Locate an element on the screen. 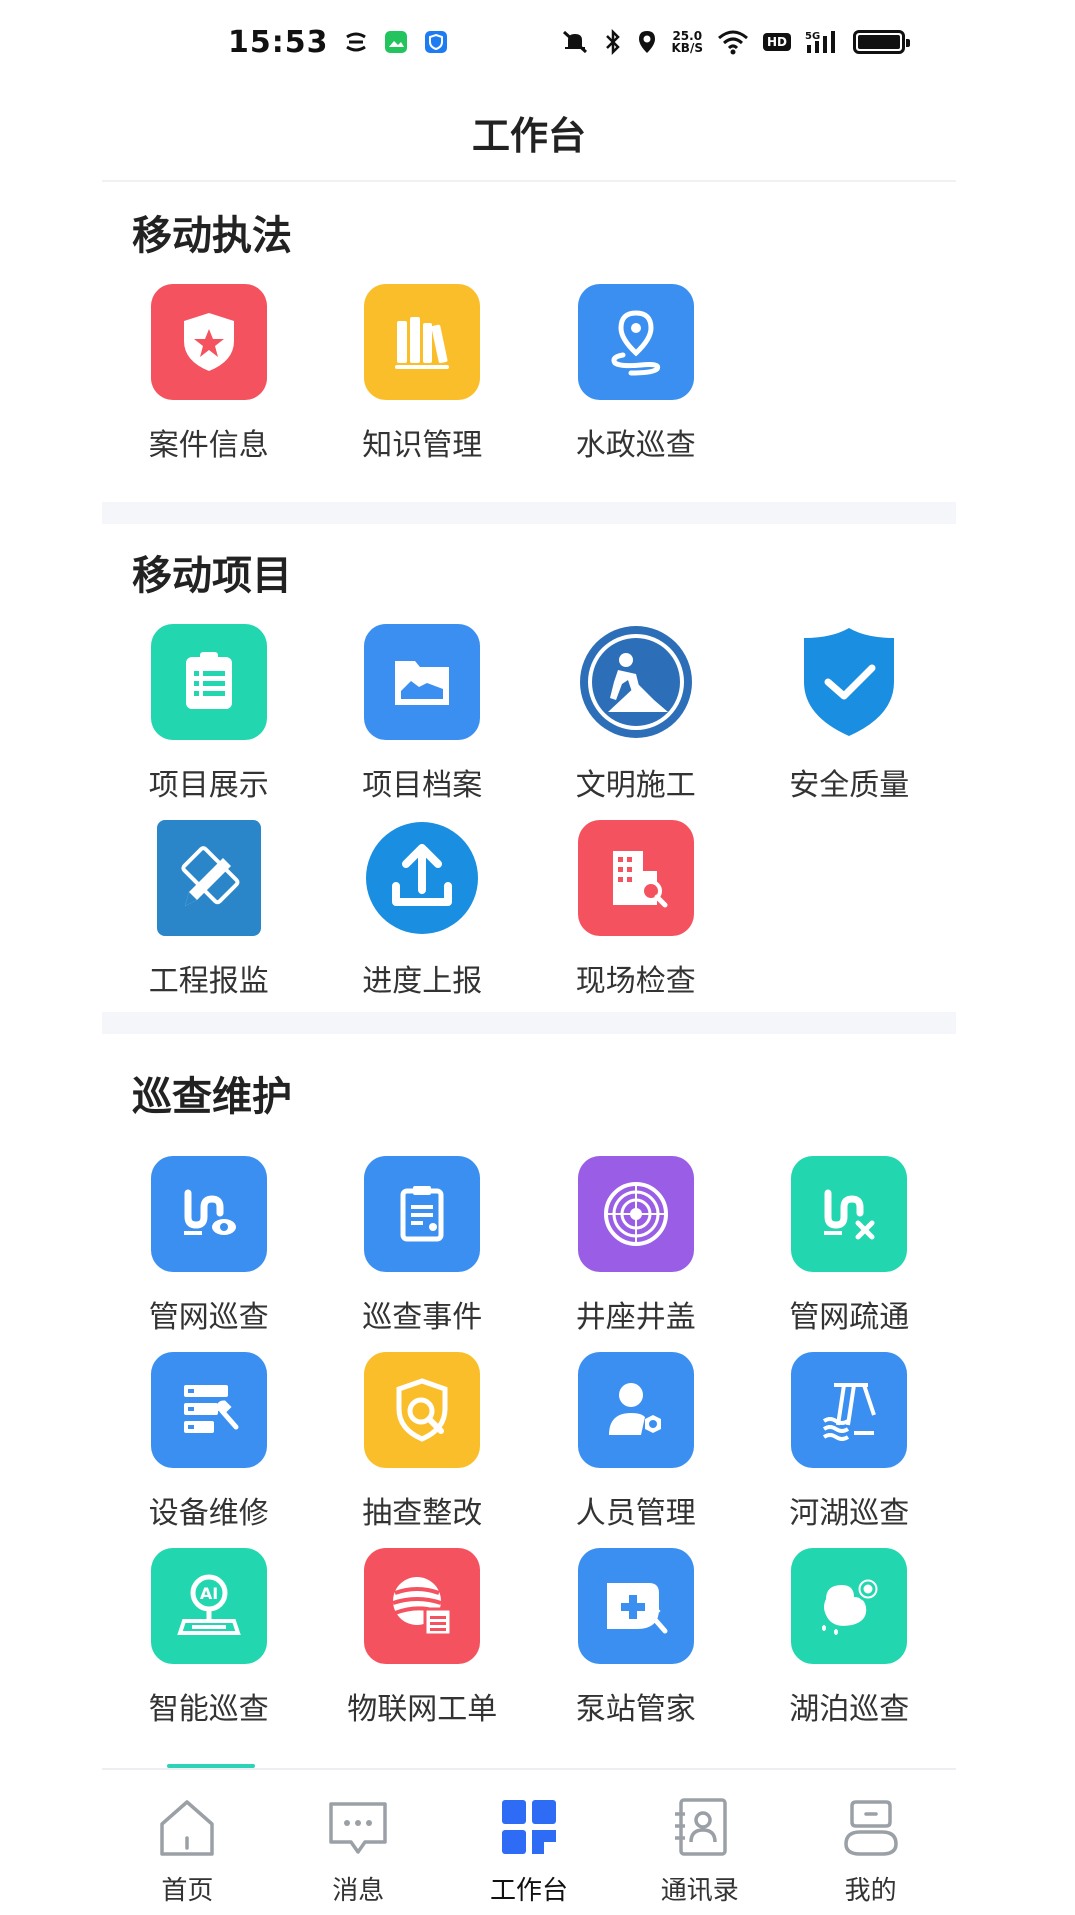  app-engineering-report: 工程报监 is located at coordinates (209, 914).